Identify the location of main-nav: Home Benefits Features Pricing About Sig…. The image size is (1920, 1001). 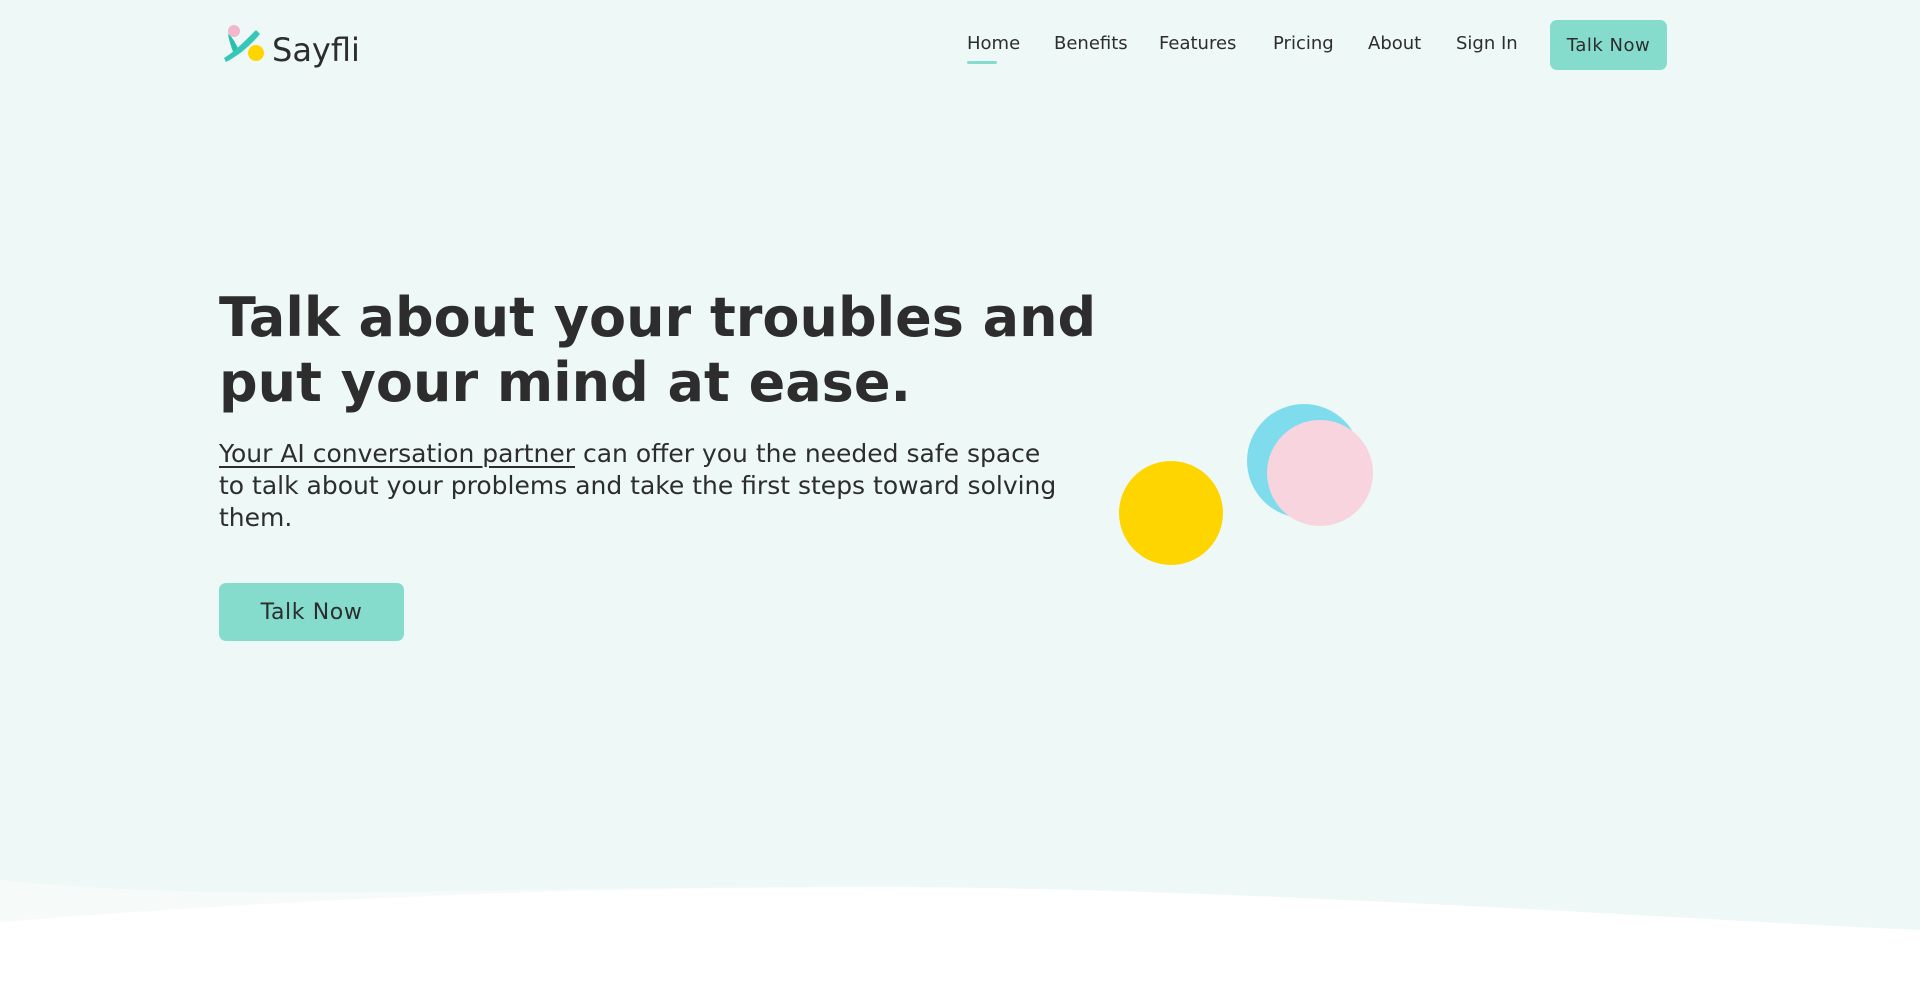
(960, 46).